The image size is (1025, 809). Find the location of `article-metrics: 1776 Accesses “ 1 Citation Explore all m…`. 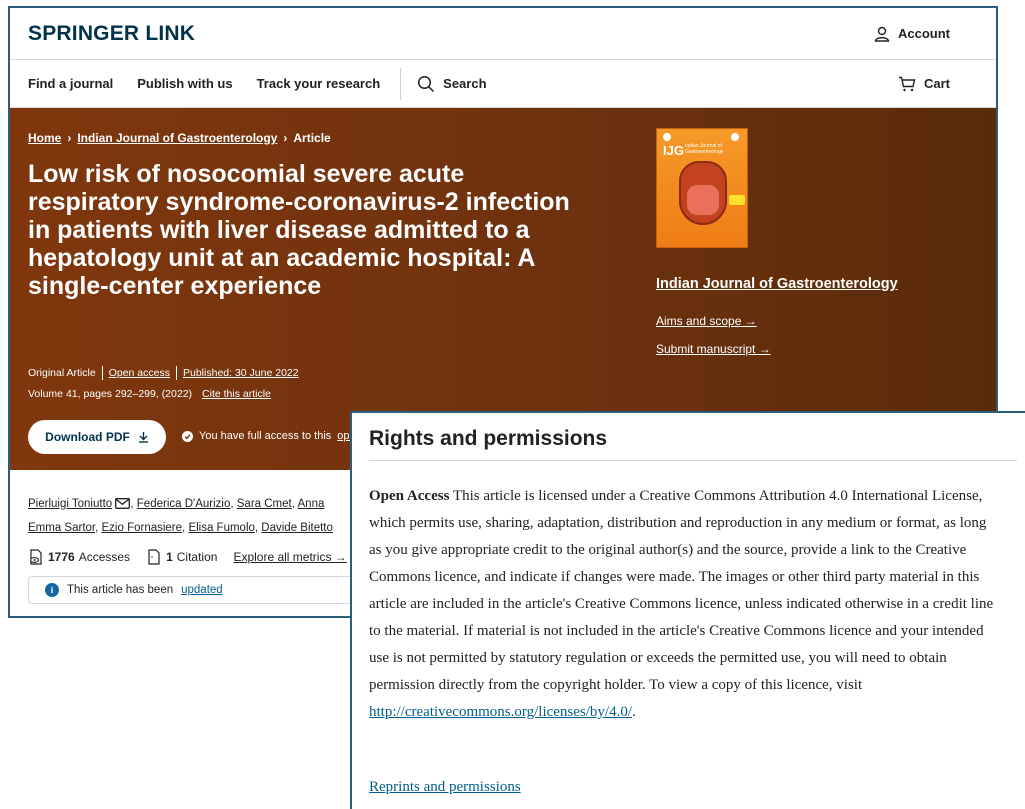

article-metrics: 1776 Accesses “ 1 Citation Explore all m… is located at coordinates (187, 557).